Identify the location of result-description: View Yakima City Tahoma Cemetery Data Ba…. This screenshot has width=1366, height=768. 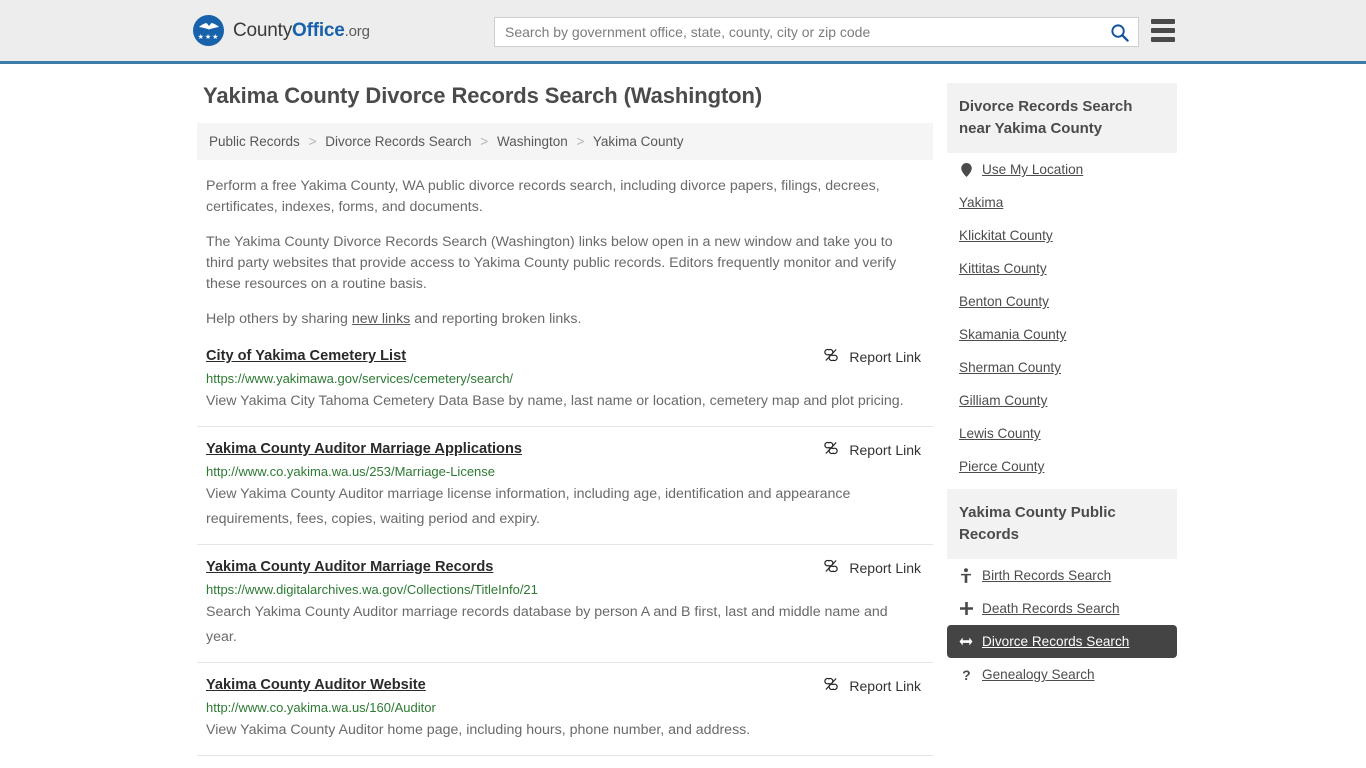
(555, 401).